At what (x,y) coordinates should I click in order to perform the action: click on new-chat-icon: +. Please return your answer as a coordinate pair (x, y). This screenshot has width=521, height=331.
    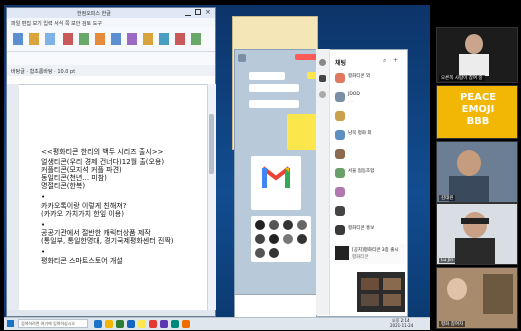
    Looking at the image, I should click on (395, 60).